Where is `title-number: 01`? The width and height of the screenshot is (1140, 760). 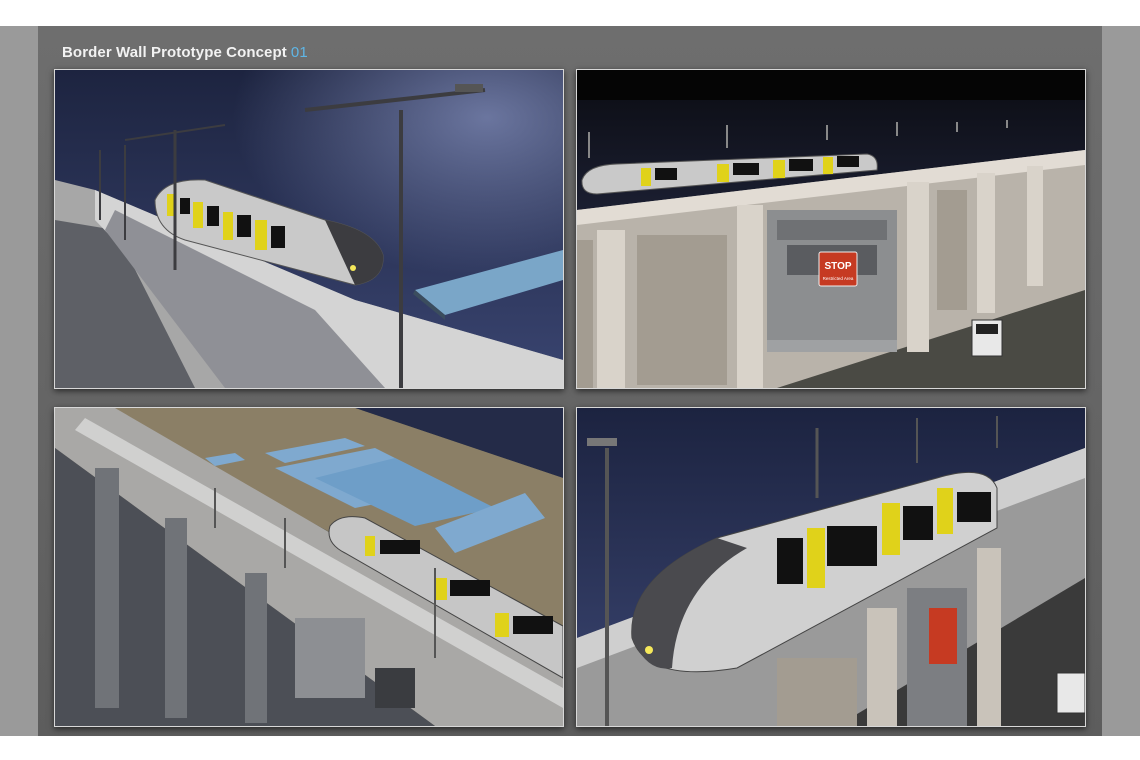
title-number: 01 is located at coordinates (299, 52).